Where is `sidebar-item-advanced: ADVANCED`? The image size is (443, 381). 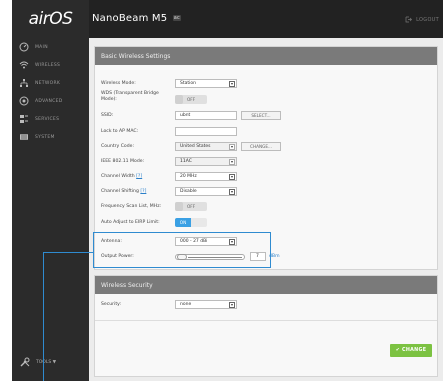 sidebar-item-advanced: ADVANCED is located at coordinates (50, 101).